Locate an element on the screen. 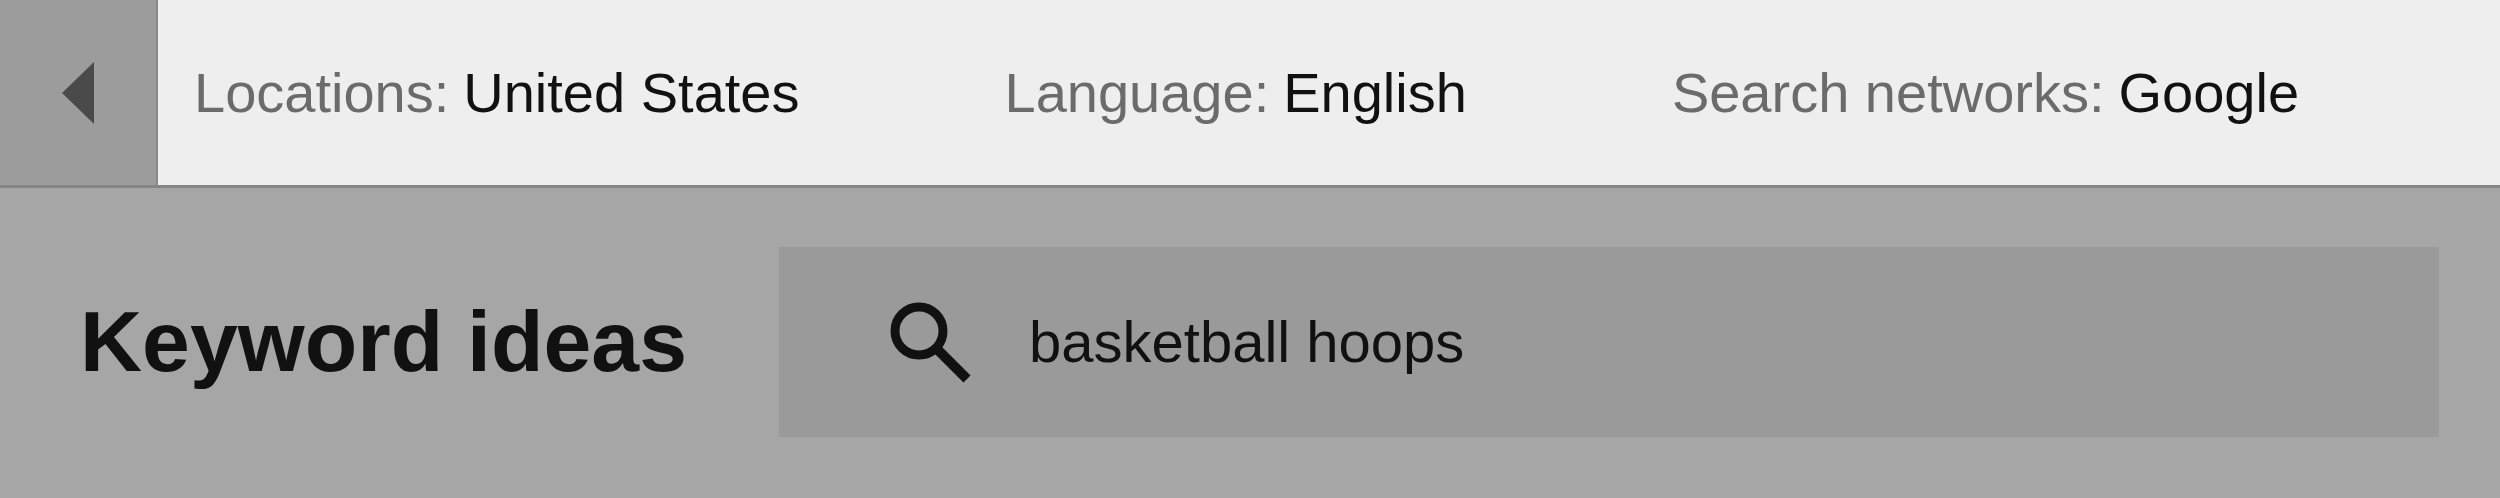  left-triangle-icon is located at coordinates (78, 92).